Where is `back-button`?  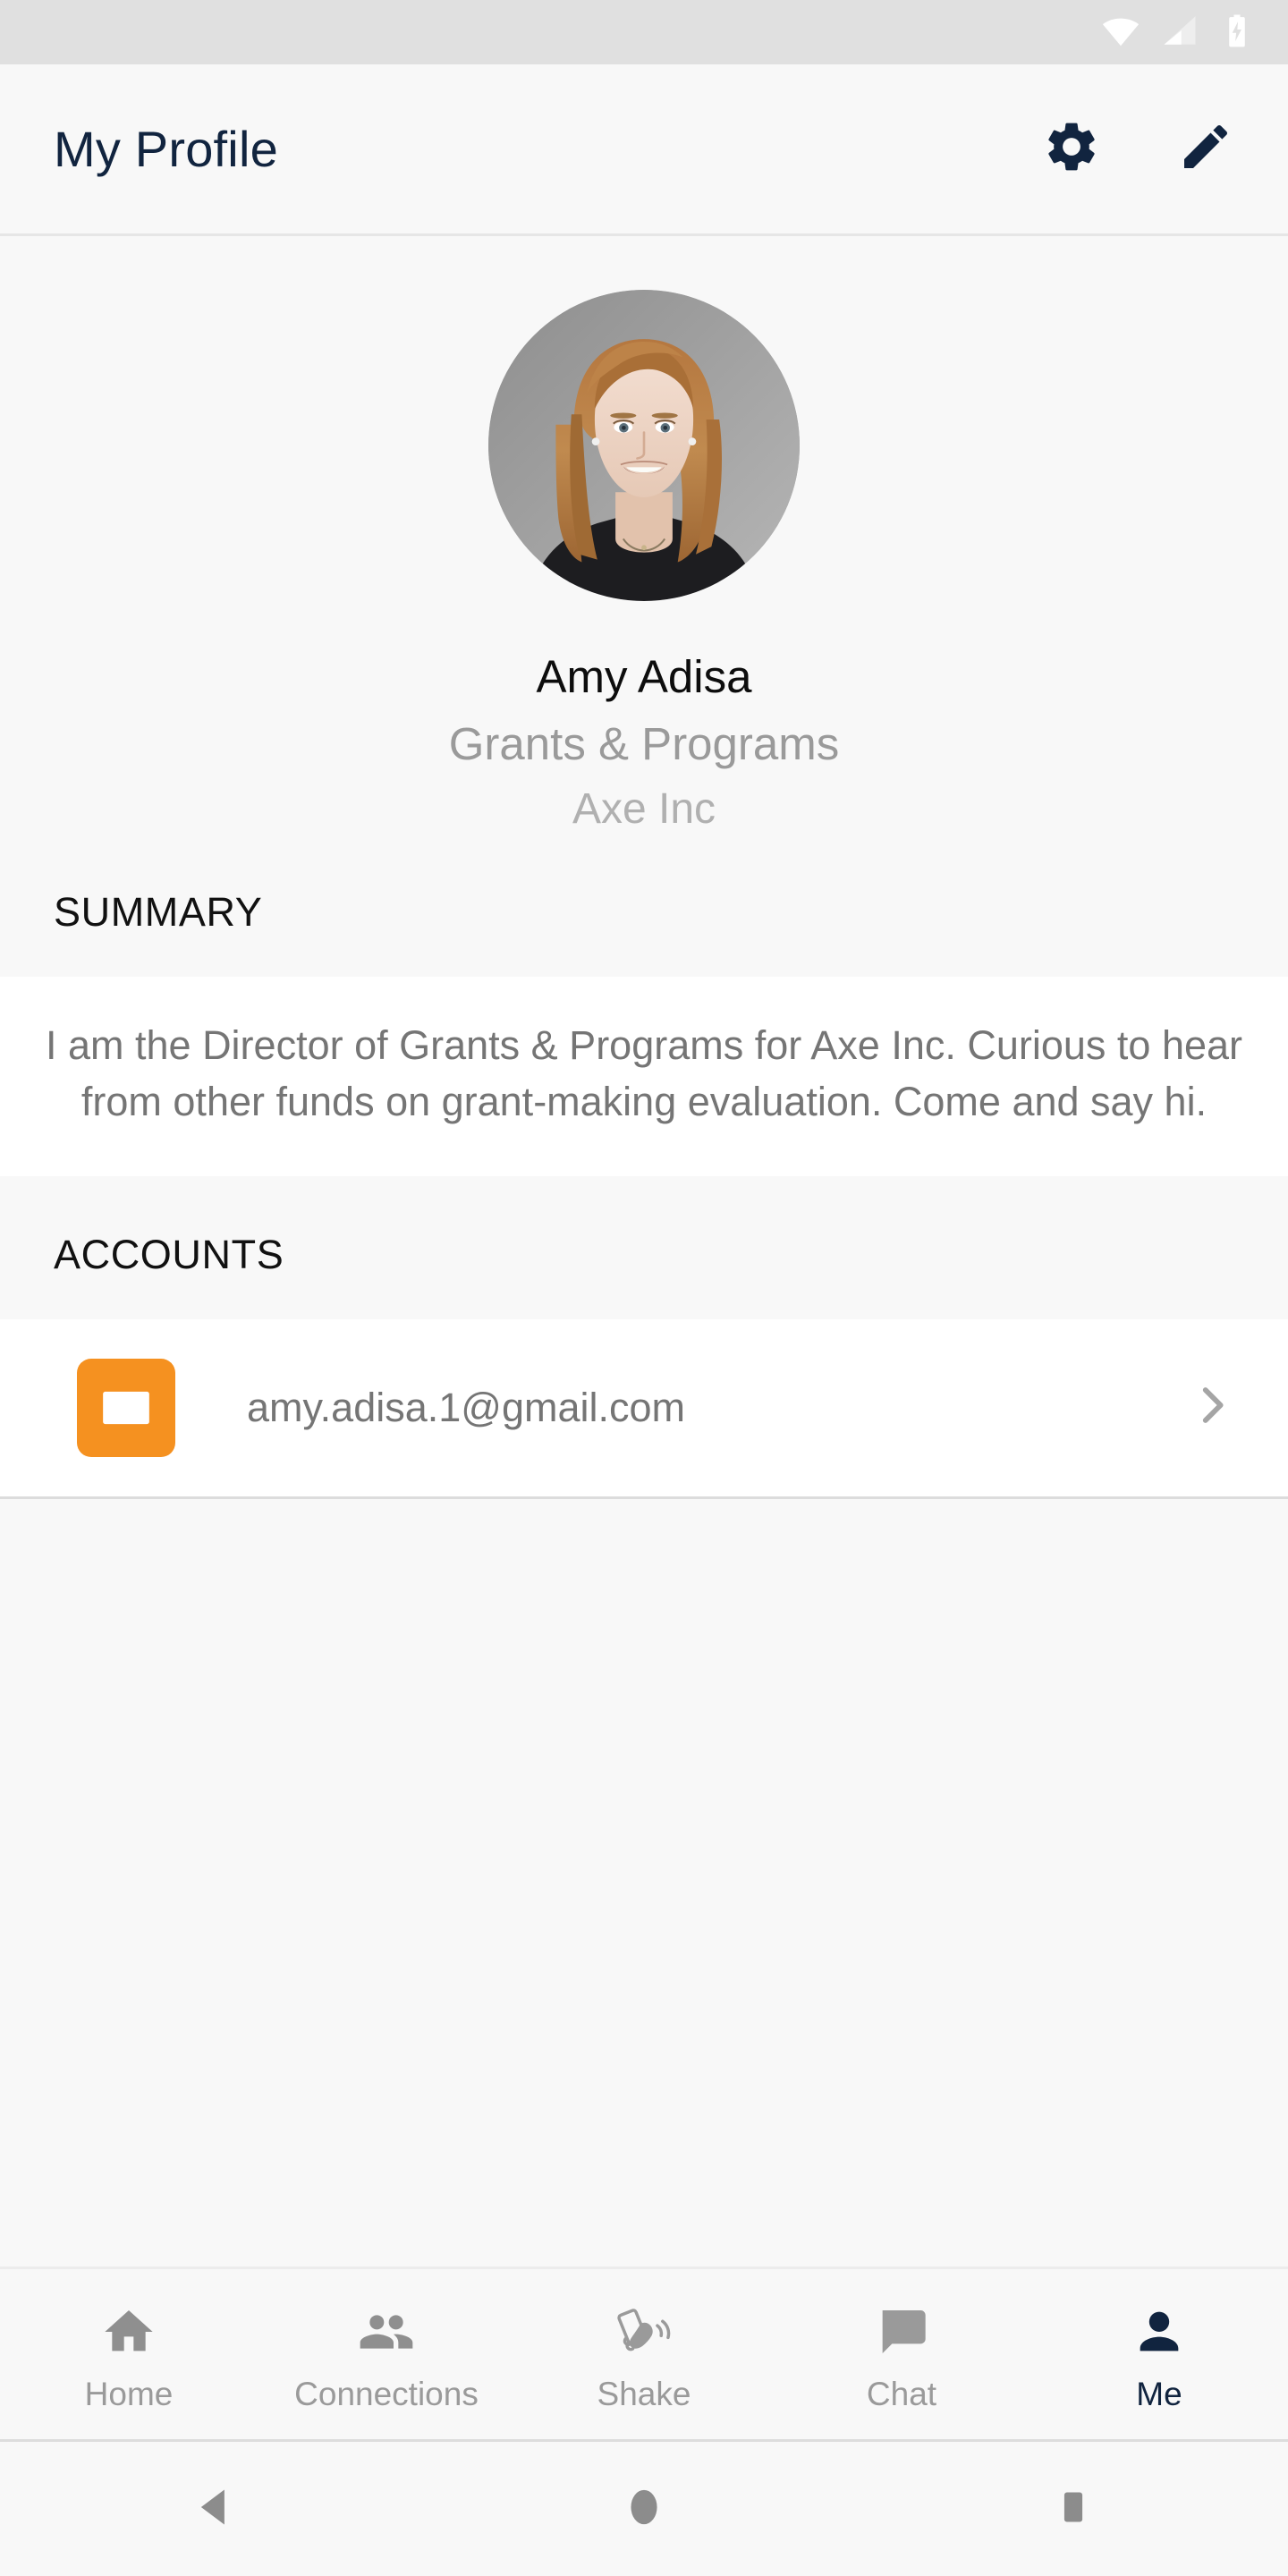
back-button is located at coordinates (215, 2509).